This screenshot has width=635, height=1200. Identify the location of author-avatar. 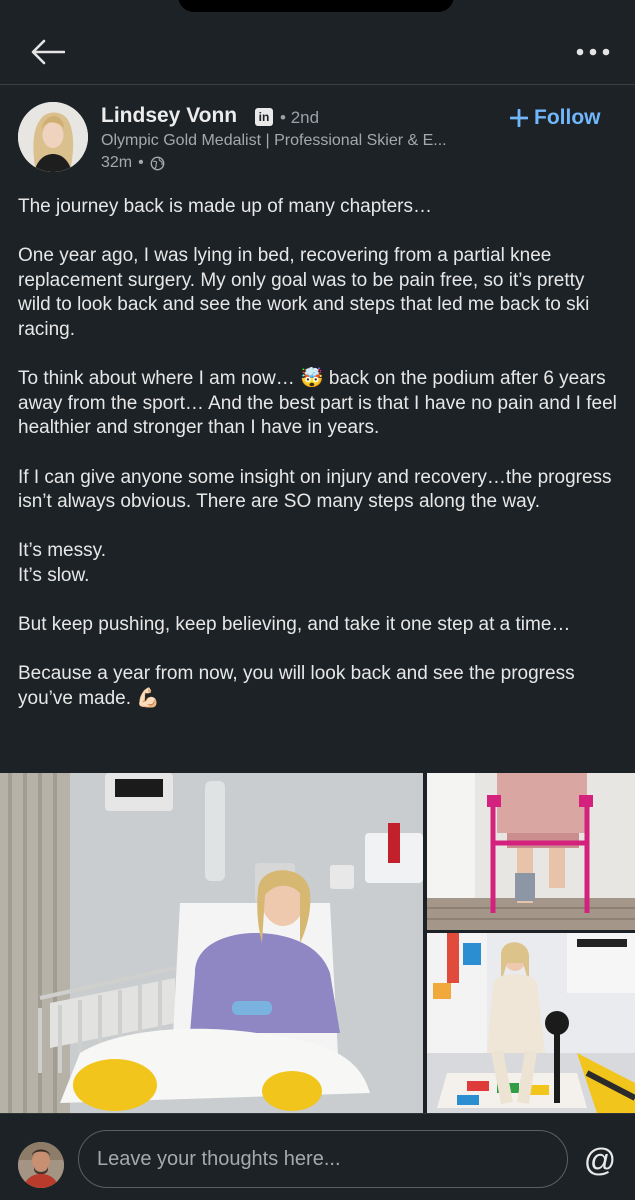
(53, 137).